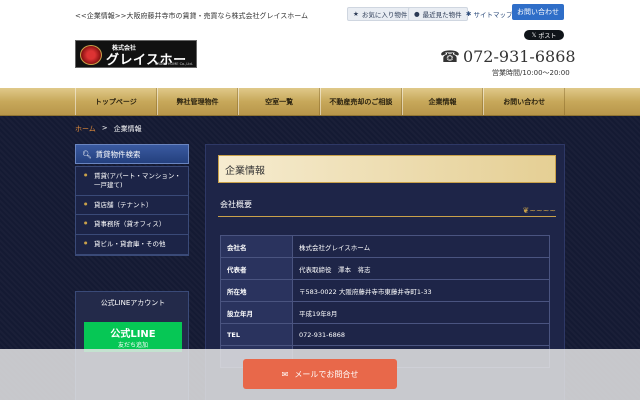  I want to click on row-key: 会社名, so click(256, 246).